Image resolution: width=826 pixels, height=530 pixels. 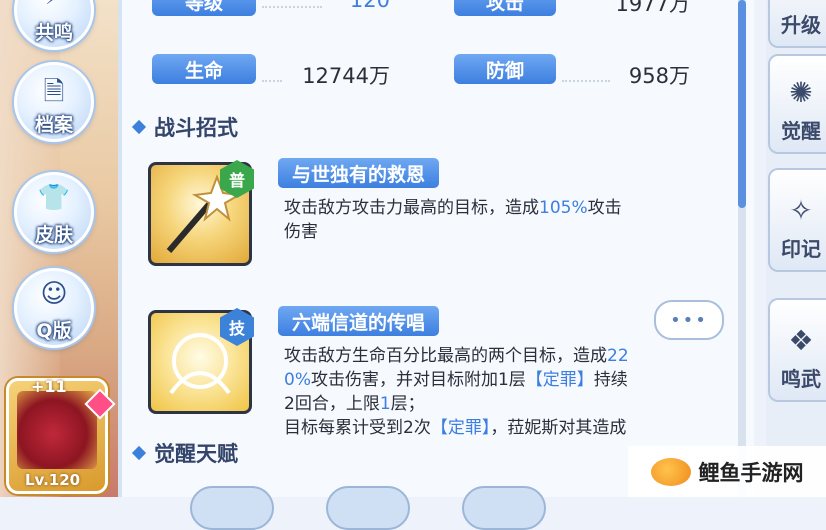 I want to click on skill-1-description: 攻击敌方攻击力最高的目标，造成105%攻击 伤害, so click(x=453, y=220).